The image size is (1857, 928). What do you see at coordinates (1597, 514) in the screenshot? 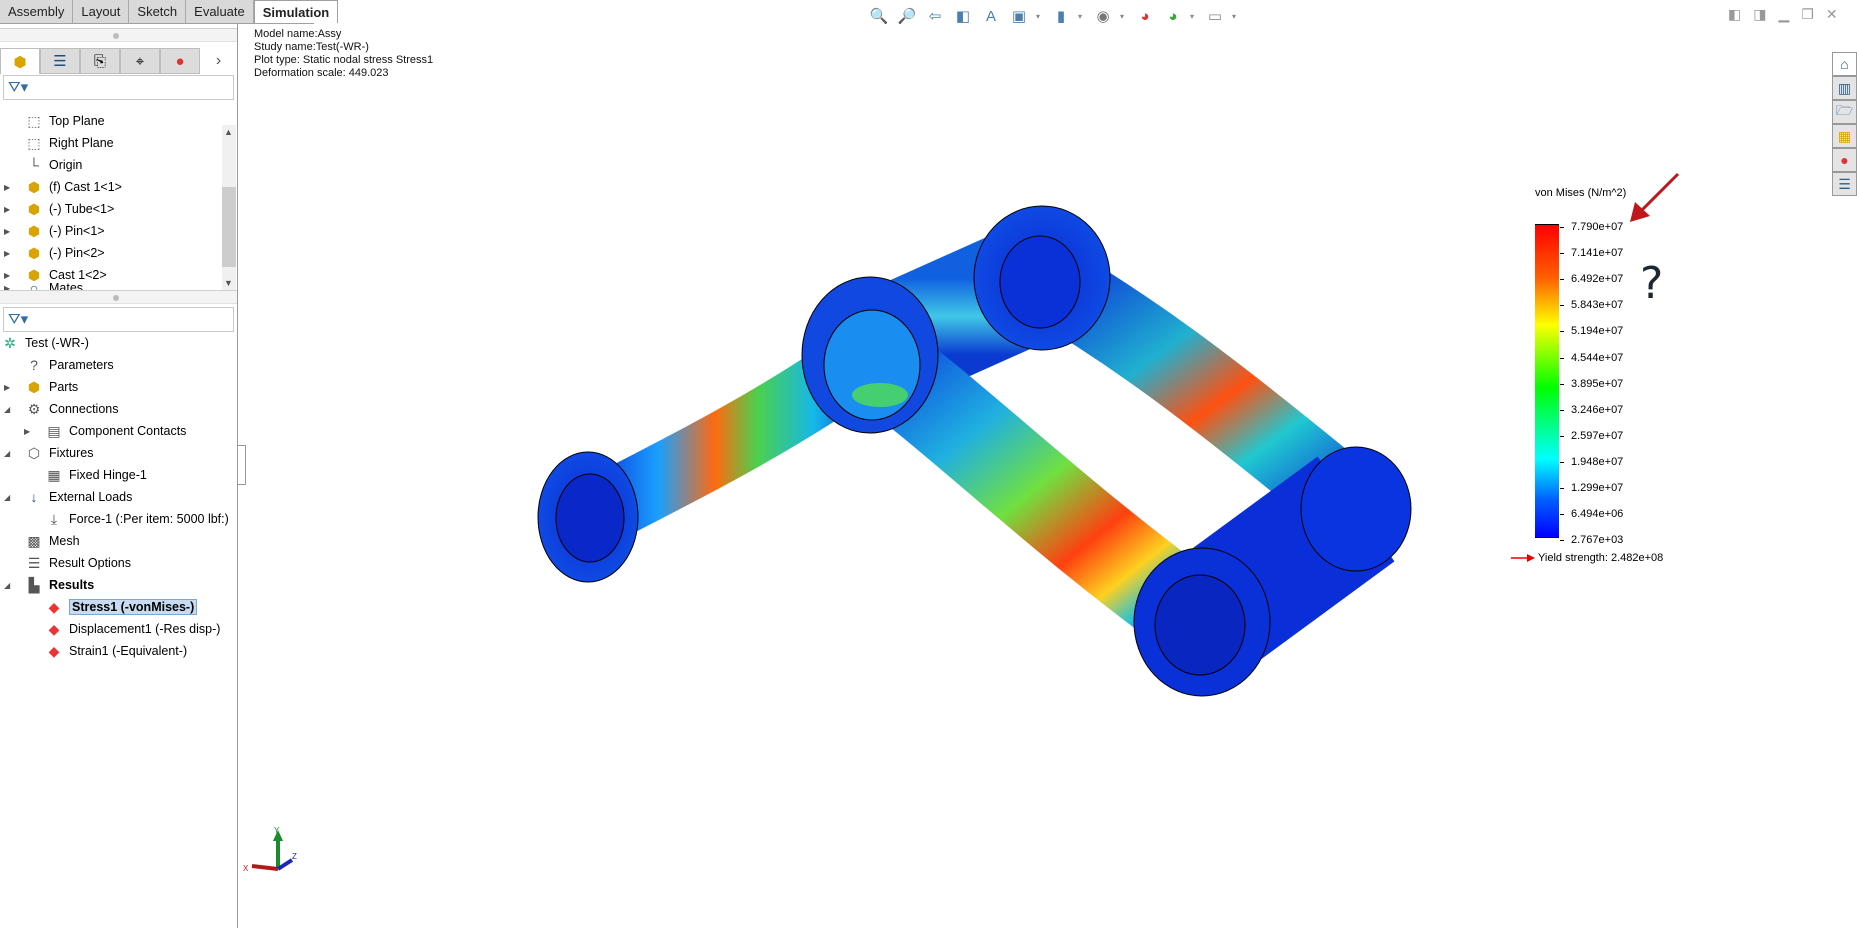
I see `legend-label: 6.494e+06` at bounding box center [1597, 514].